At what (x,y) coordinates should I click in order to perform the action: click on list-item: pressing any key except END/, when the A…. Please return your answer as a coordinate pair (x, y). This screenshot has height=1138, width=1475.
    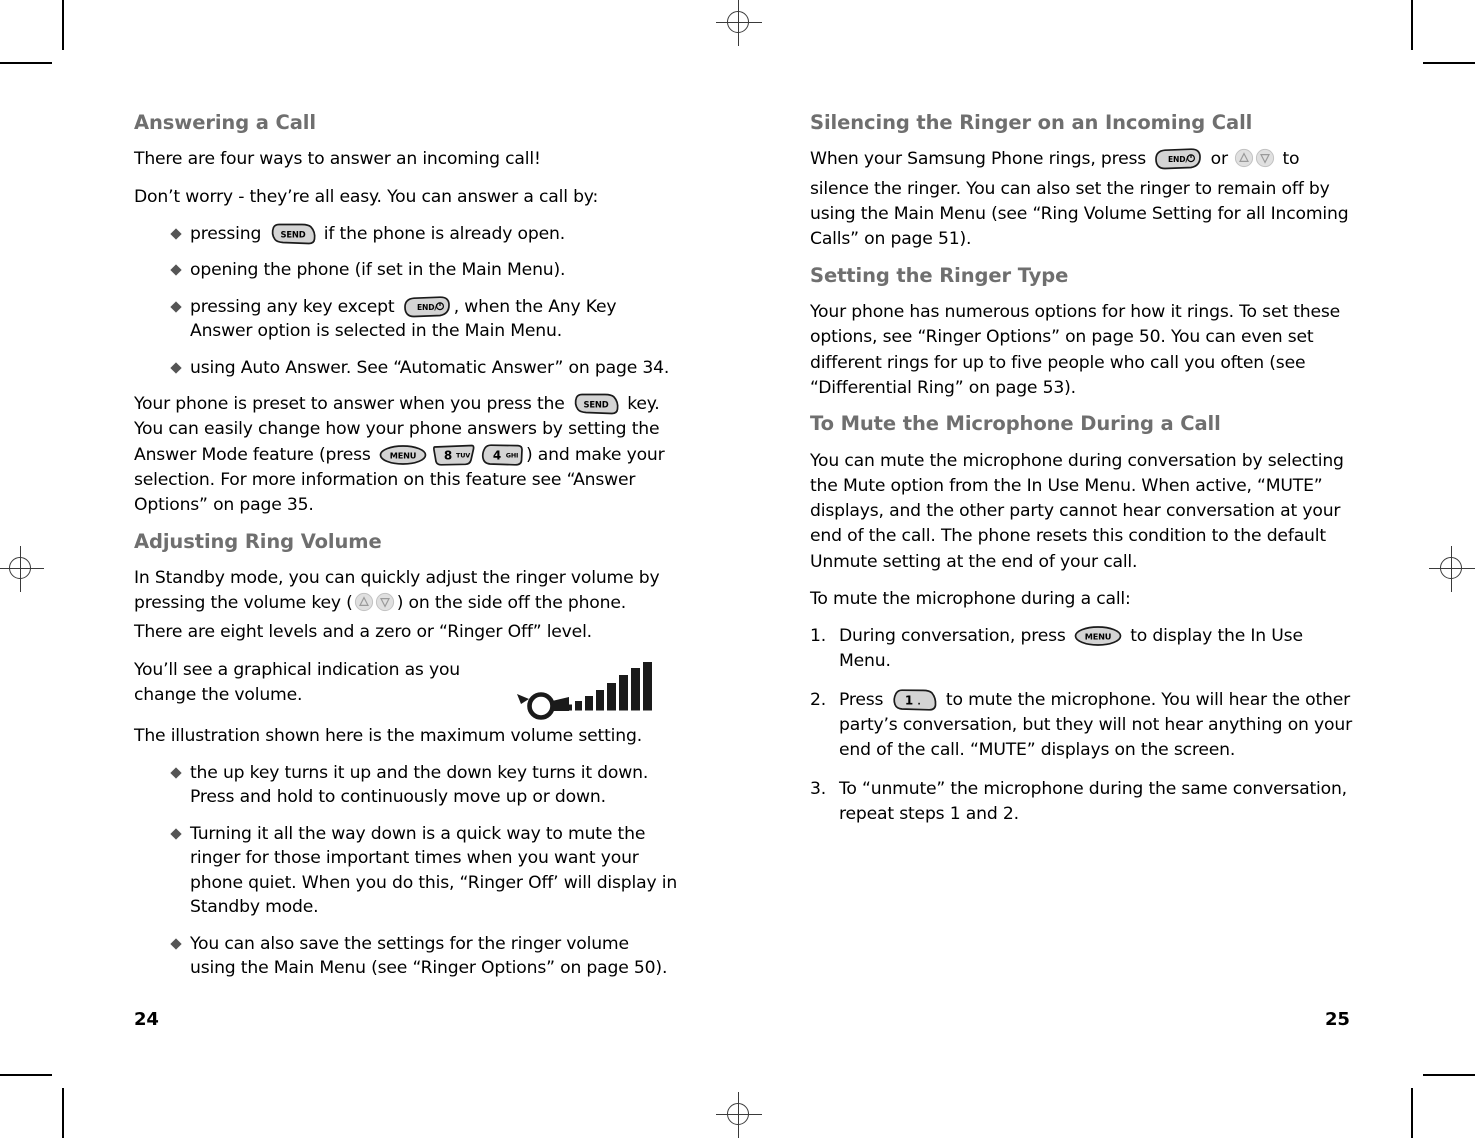
    Looking at the image, I should click on (424, 319).